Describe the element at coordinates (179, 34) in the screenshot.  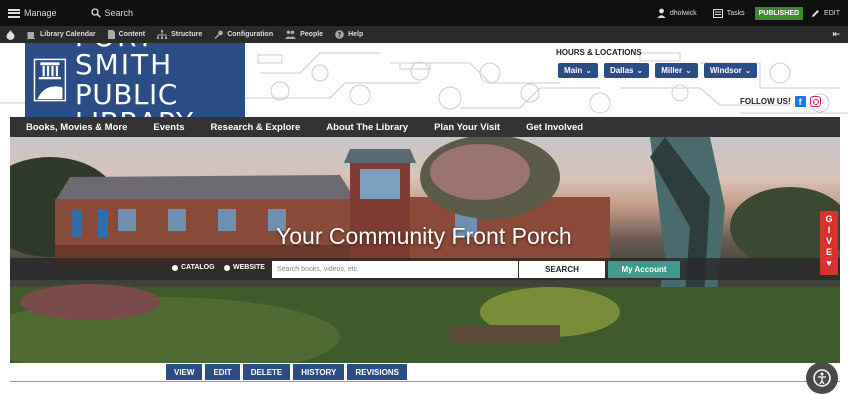
I see `toolbar-item-structure: Structure` at that location.